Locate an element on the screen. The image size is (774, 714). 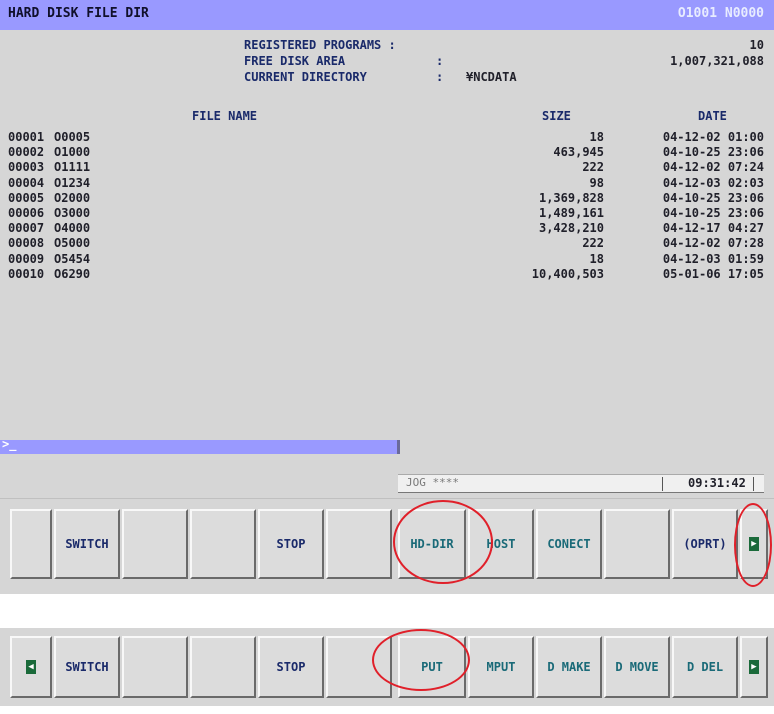
file-number: 00001 is located at coordinates (26, 137).